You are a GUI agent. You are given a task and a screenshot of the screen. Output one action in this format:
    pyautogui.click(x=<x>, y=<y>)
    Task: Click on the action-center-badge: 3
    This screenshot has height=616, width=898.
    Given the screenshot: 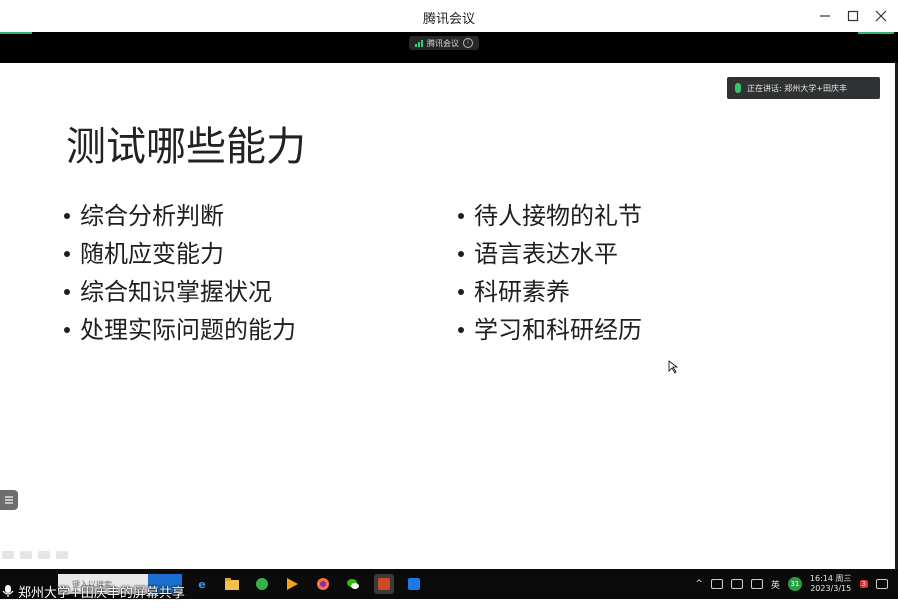 What is the action you would take?
    pyautogui.click(x=863, y=584)
    